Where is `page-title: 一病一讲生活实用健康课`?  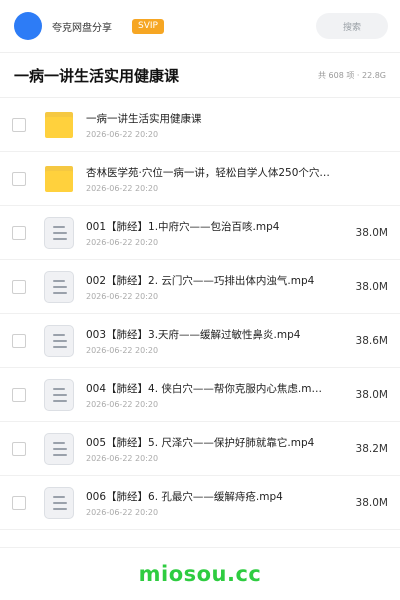 page-title: 一病一讲生活实用健康课 is located at coordinates (97, 75).